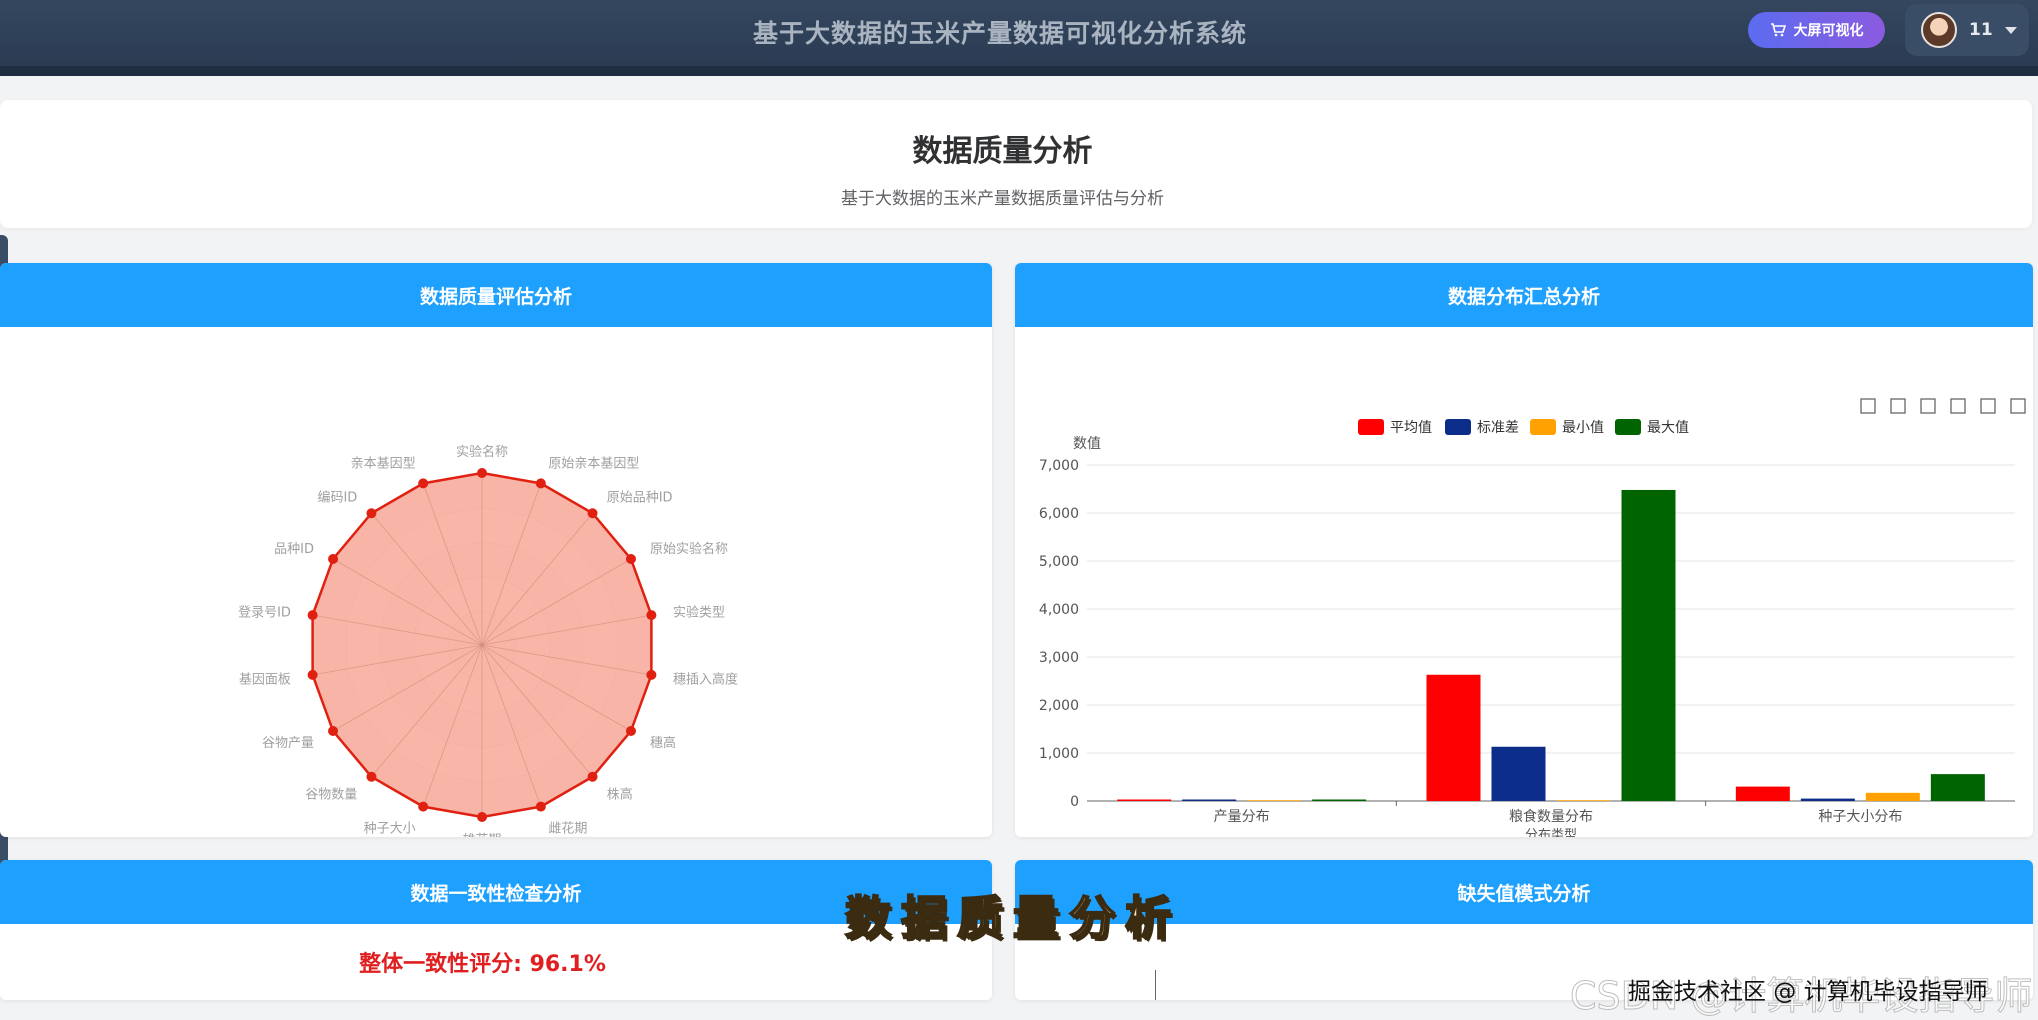 The width and height of the screenshot is (2038, 1020). Describe the element at coordinates (640, 497) in the screenshot. I see `radar-indicator-label: 原始品种ID` at that location.